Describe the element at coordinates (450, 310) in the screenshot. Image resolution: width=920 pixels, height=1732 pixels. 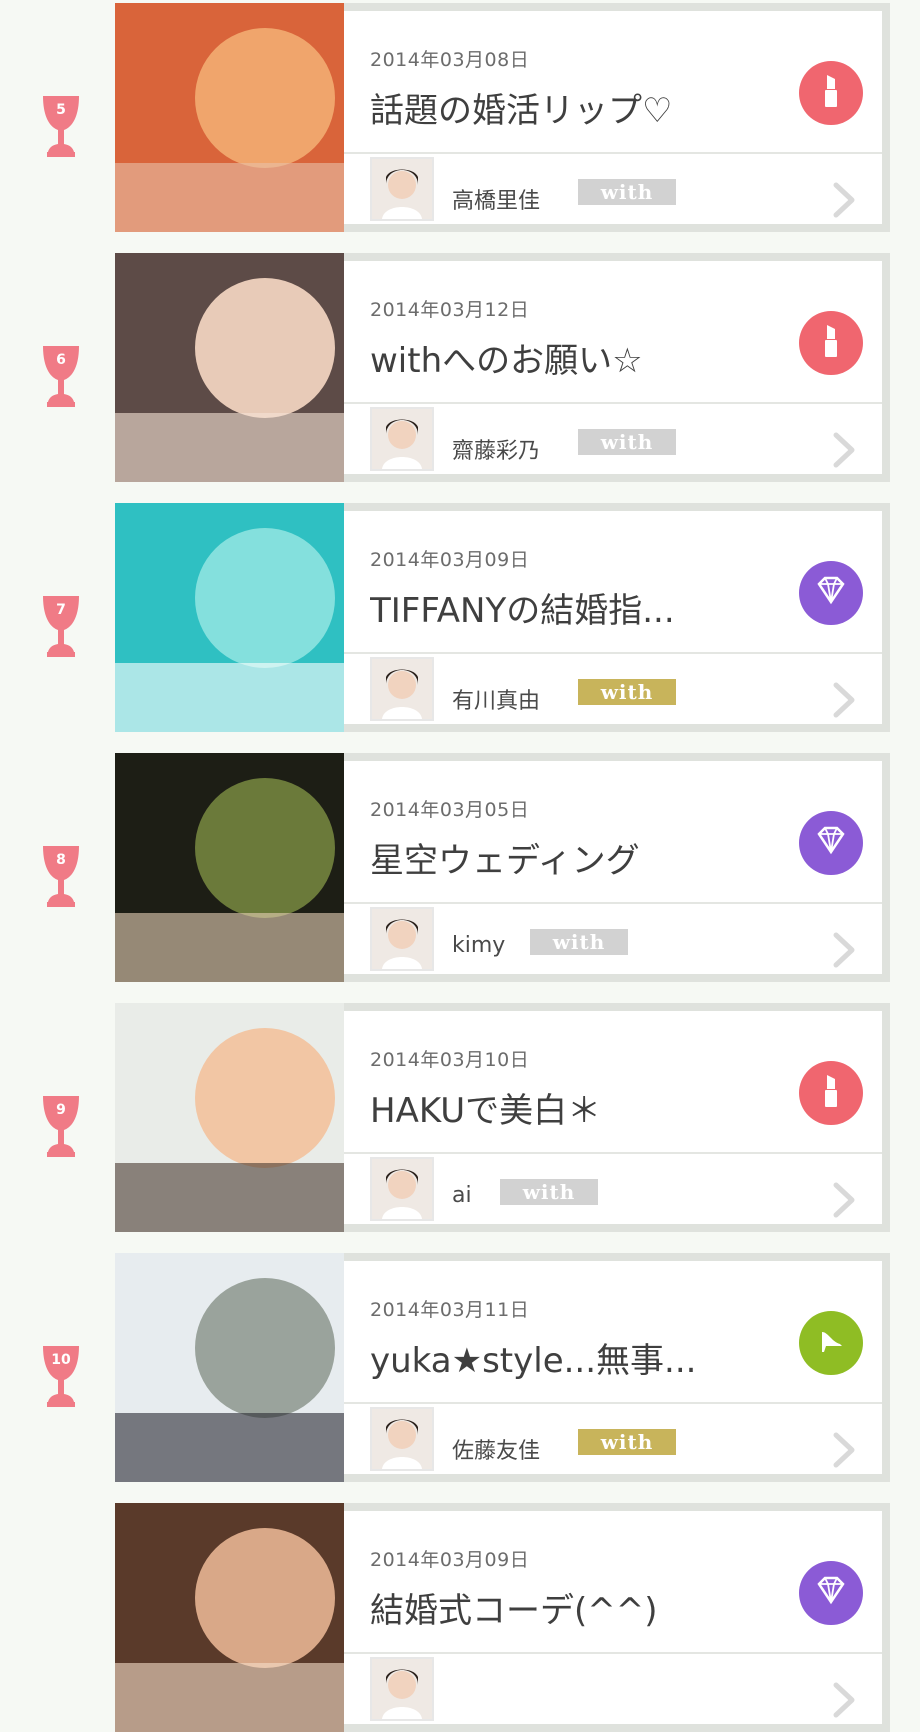
I see `post-date: 2014年03月12日` at that location.